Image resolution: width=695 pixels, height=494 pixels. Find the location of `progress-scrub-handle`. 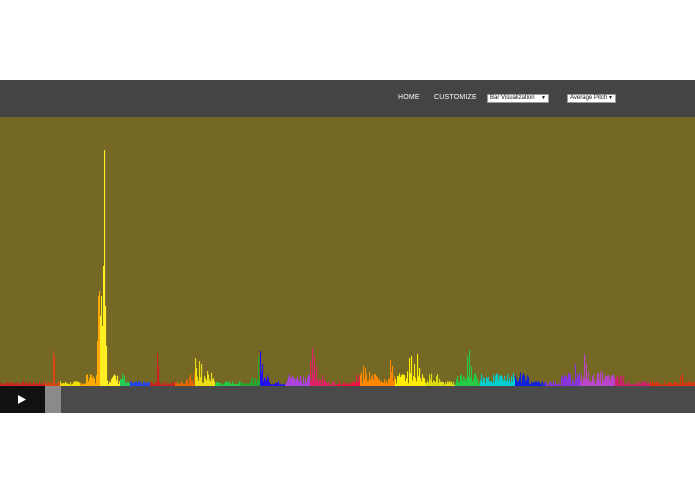

progress-scrub-handle is located at coordinates (53, 399).